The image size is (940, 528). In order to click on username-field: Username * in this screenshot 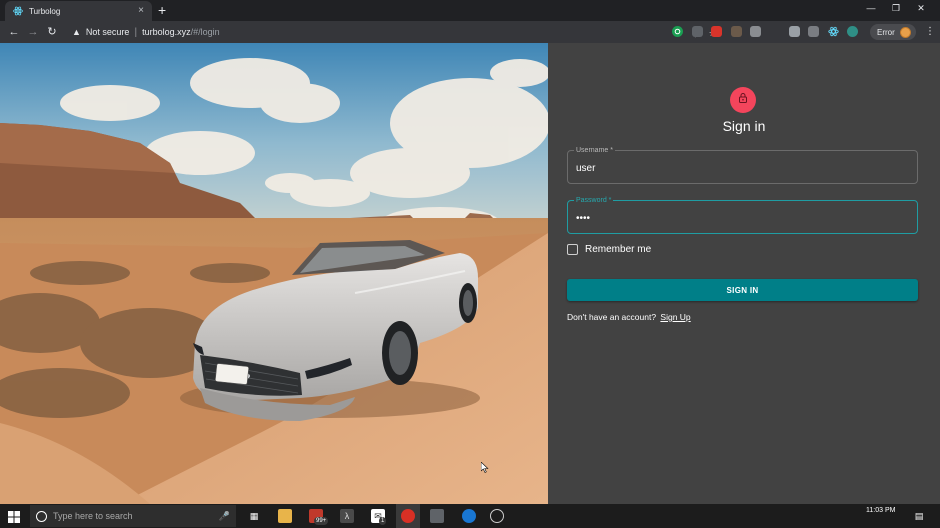, I will do `click(742, 165)`.